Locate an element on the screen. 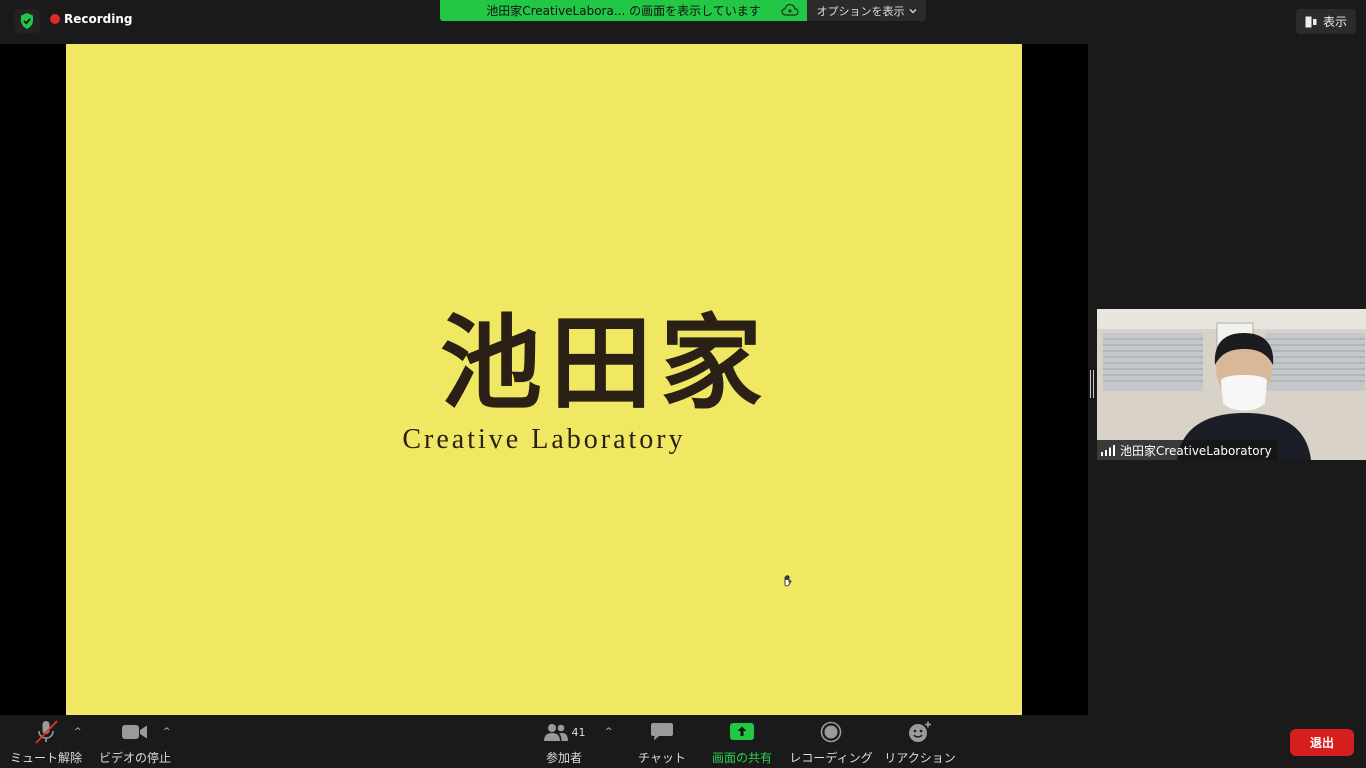 The image size is (1366, 768). video-camera-icon is located at coordinates (134, 732).